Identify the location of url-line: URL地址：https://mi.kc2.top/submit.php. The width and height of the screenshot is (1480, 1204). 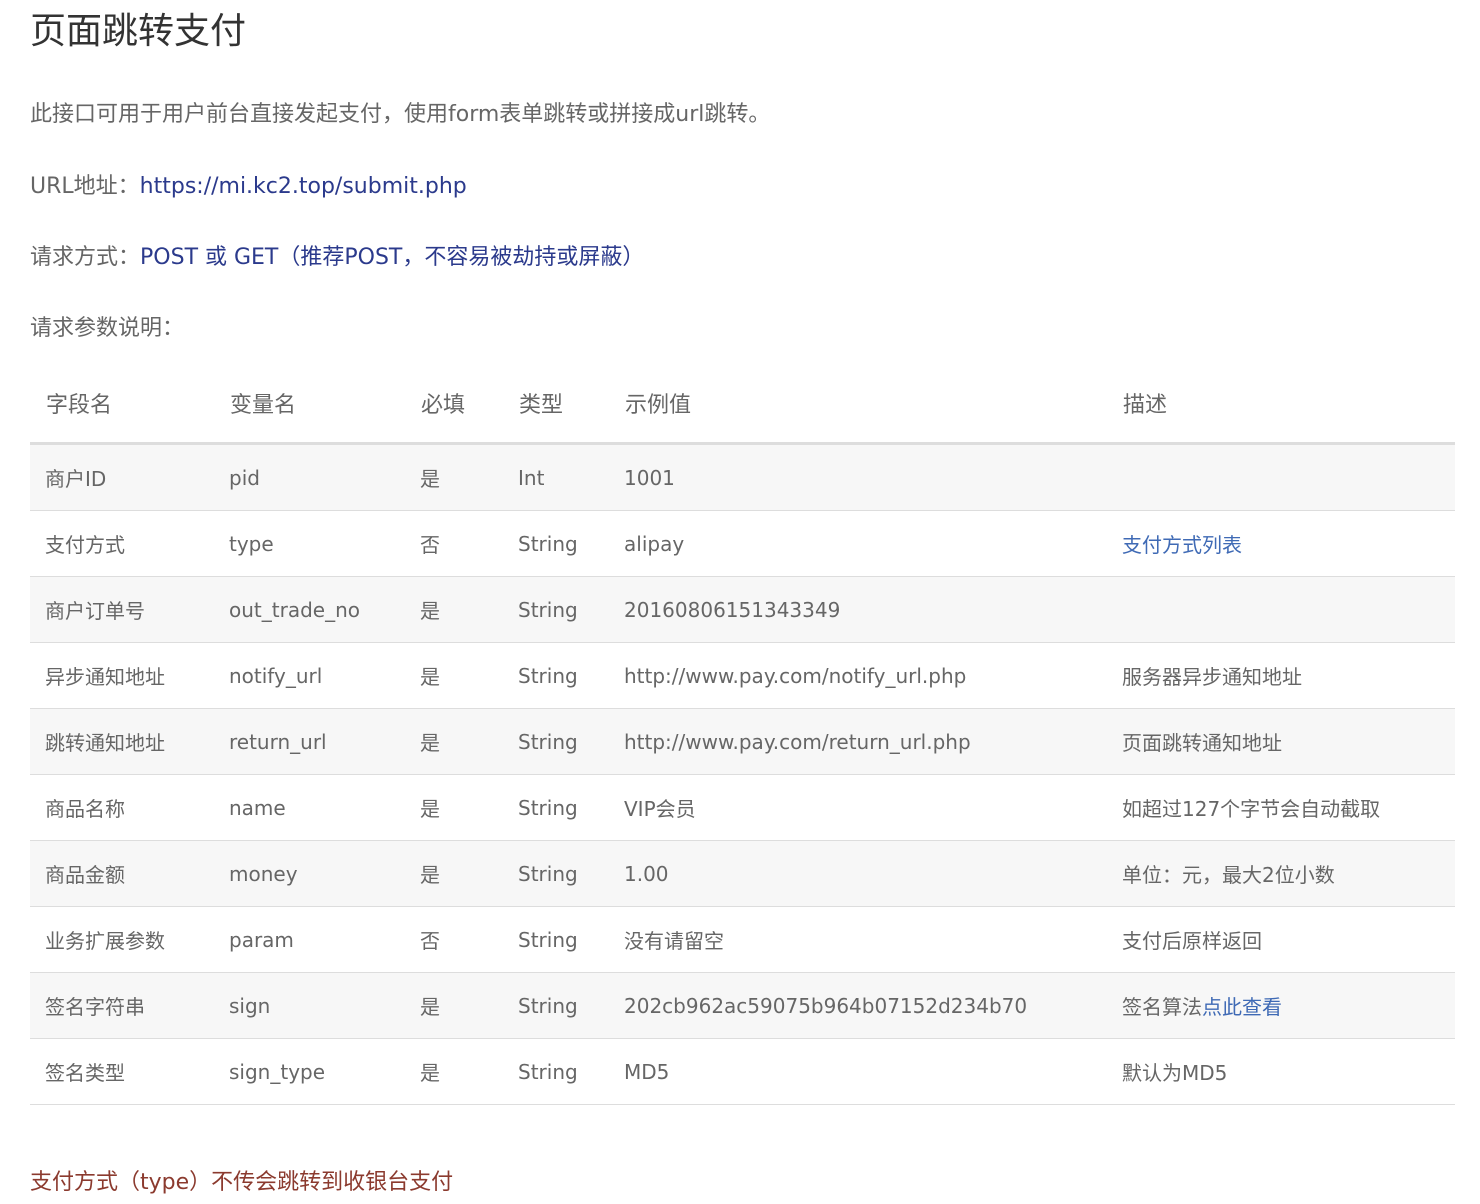
(248, 187).